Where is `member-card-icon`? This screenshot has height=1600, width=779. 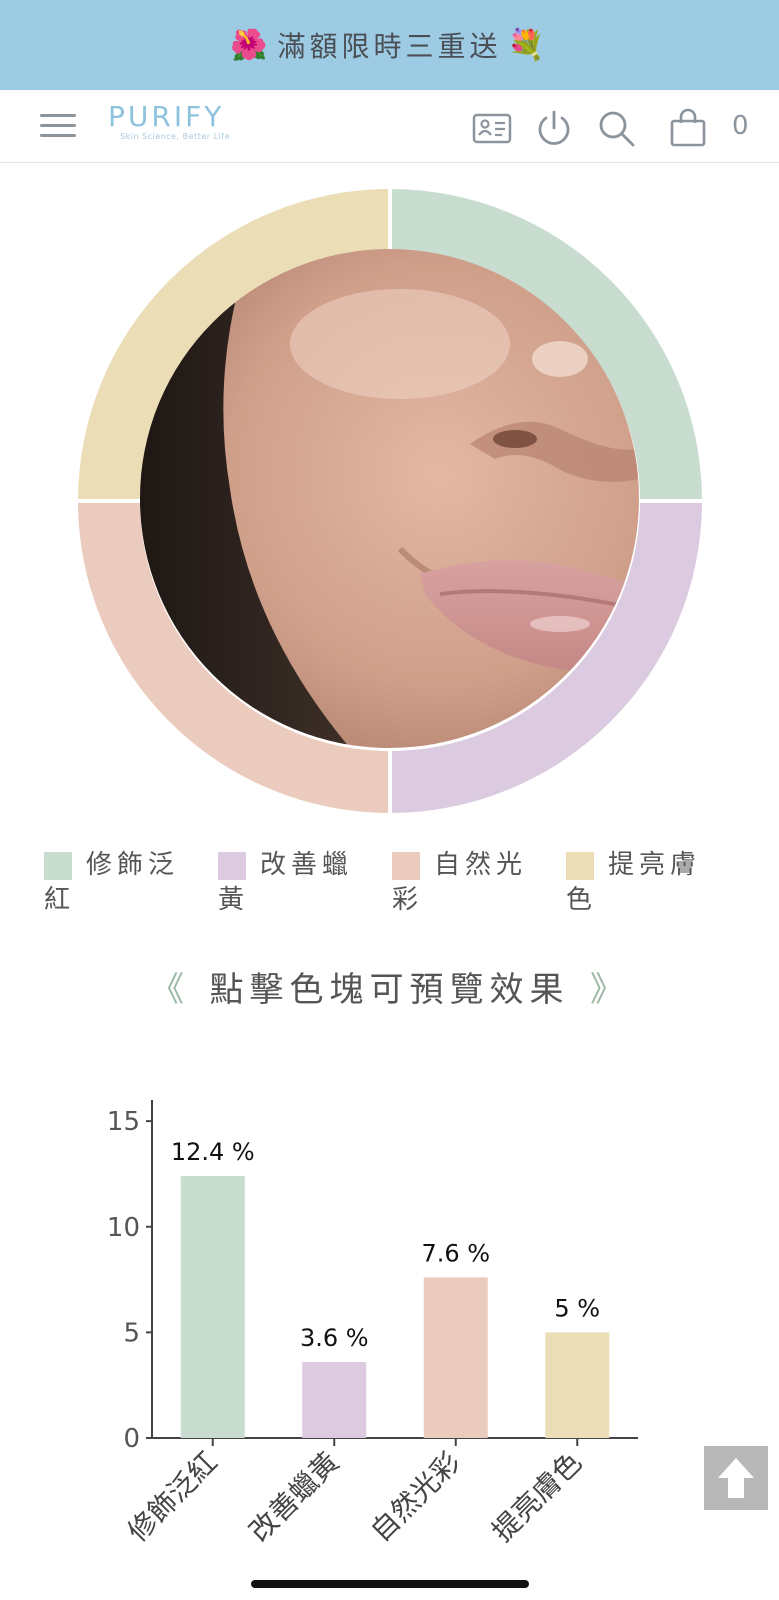
member-card-icon is located at coordinates (492, 128).